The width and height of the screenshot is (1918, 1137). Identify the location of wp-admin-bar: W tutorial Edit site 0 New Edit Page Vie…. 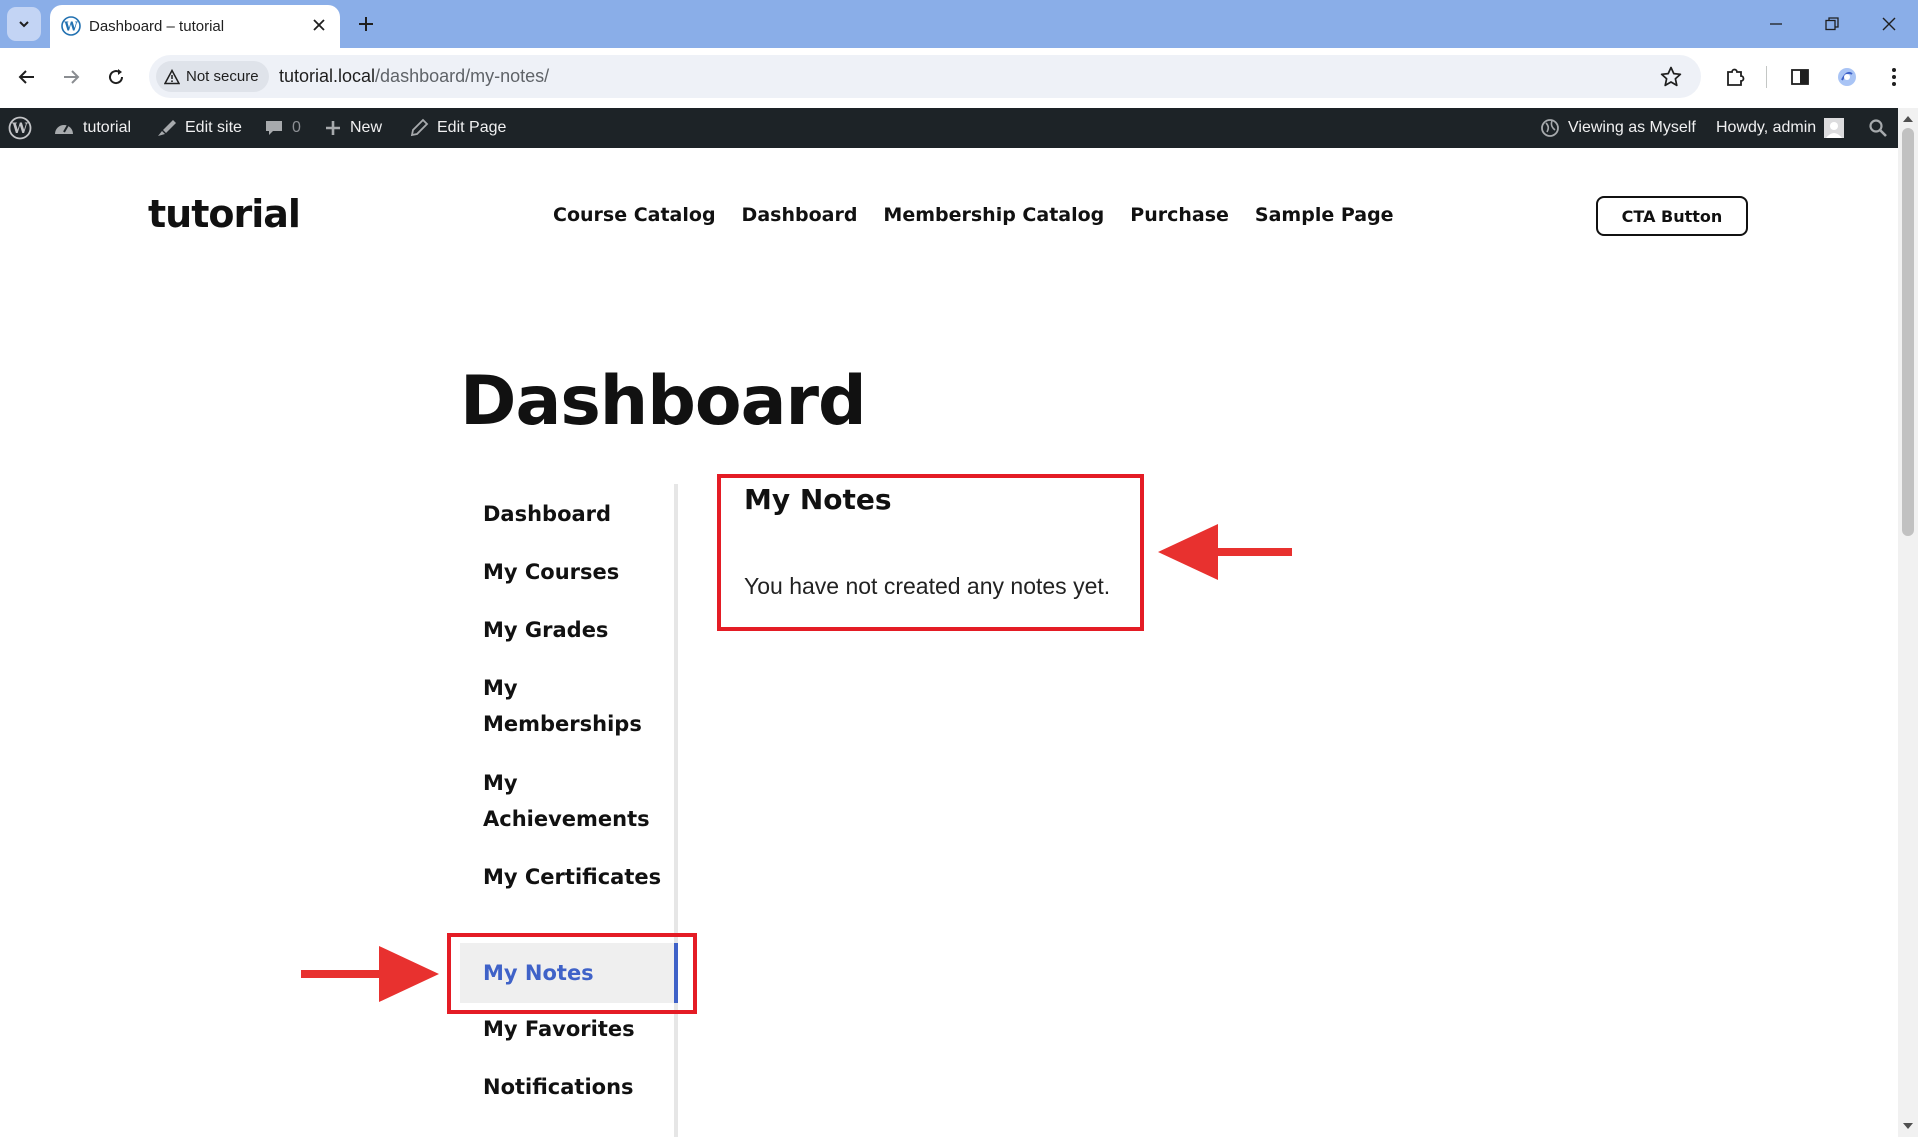
(949, 128).